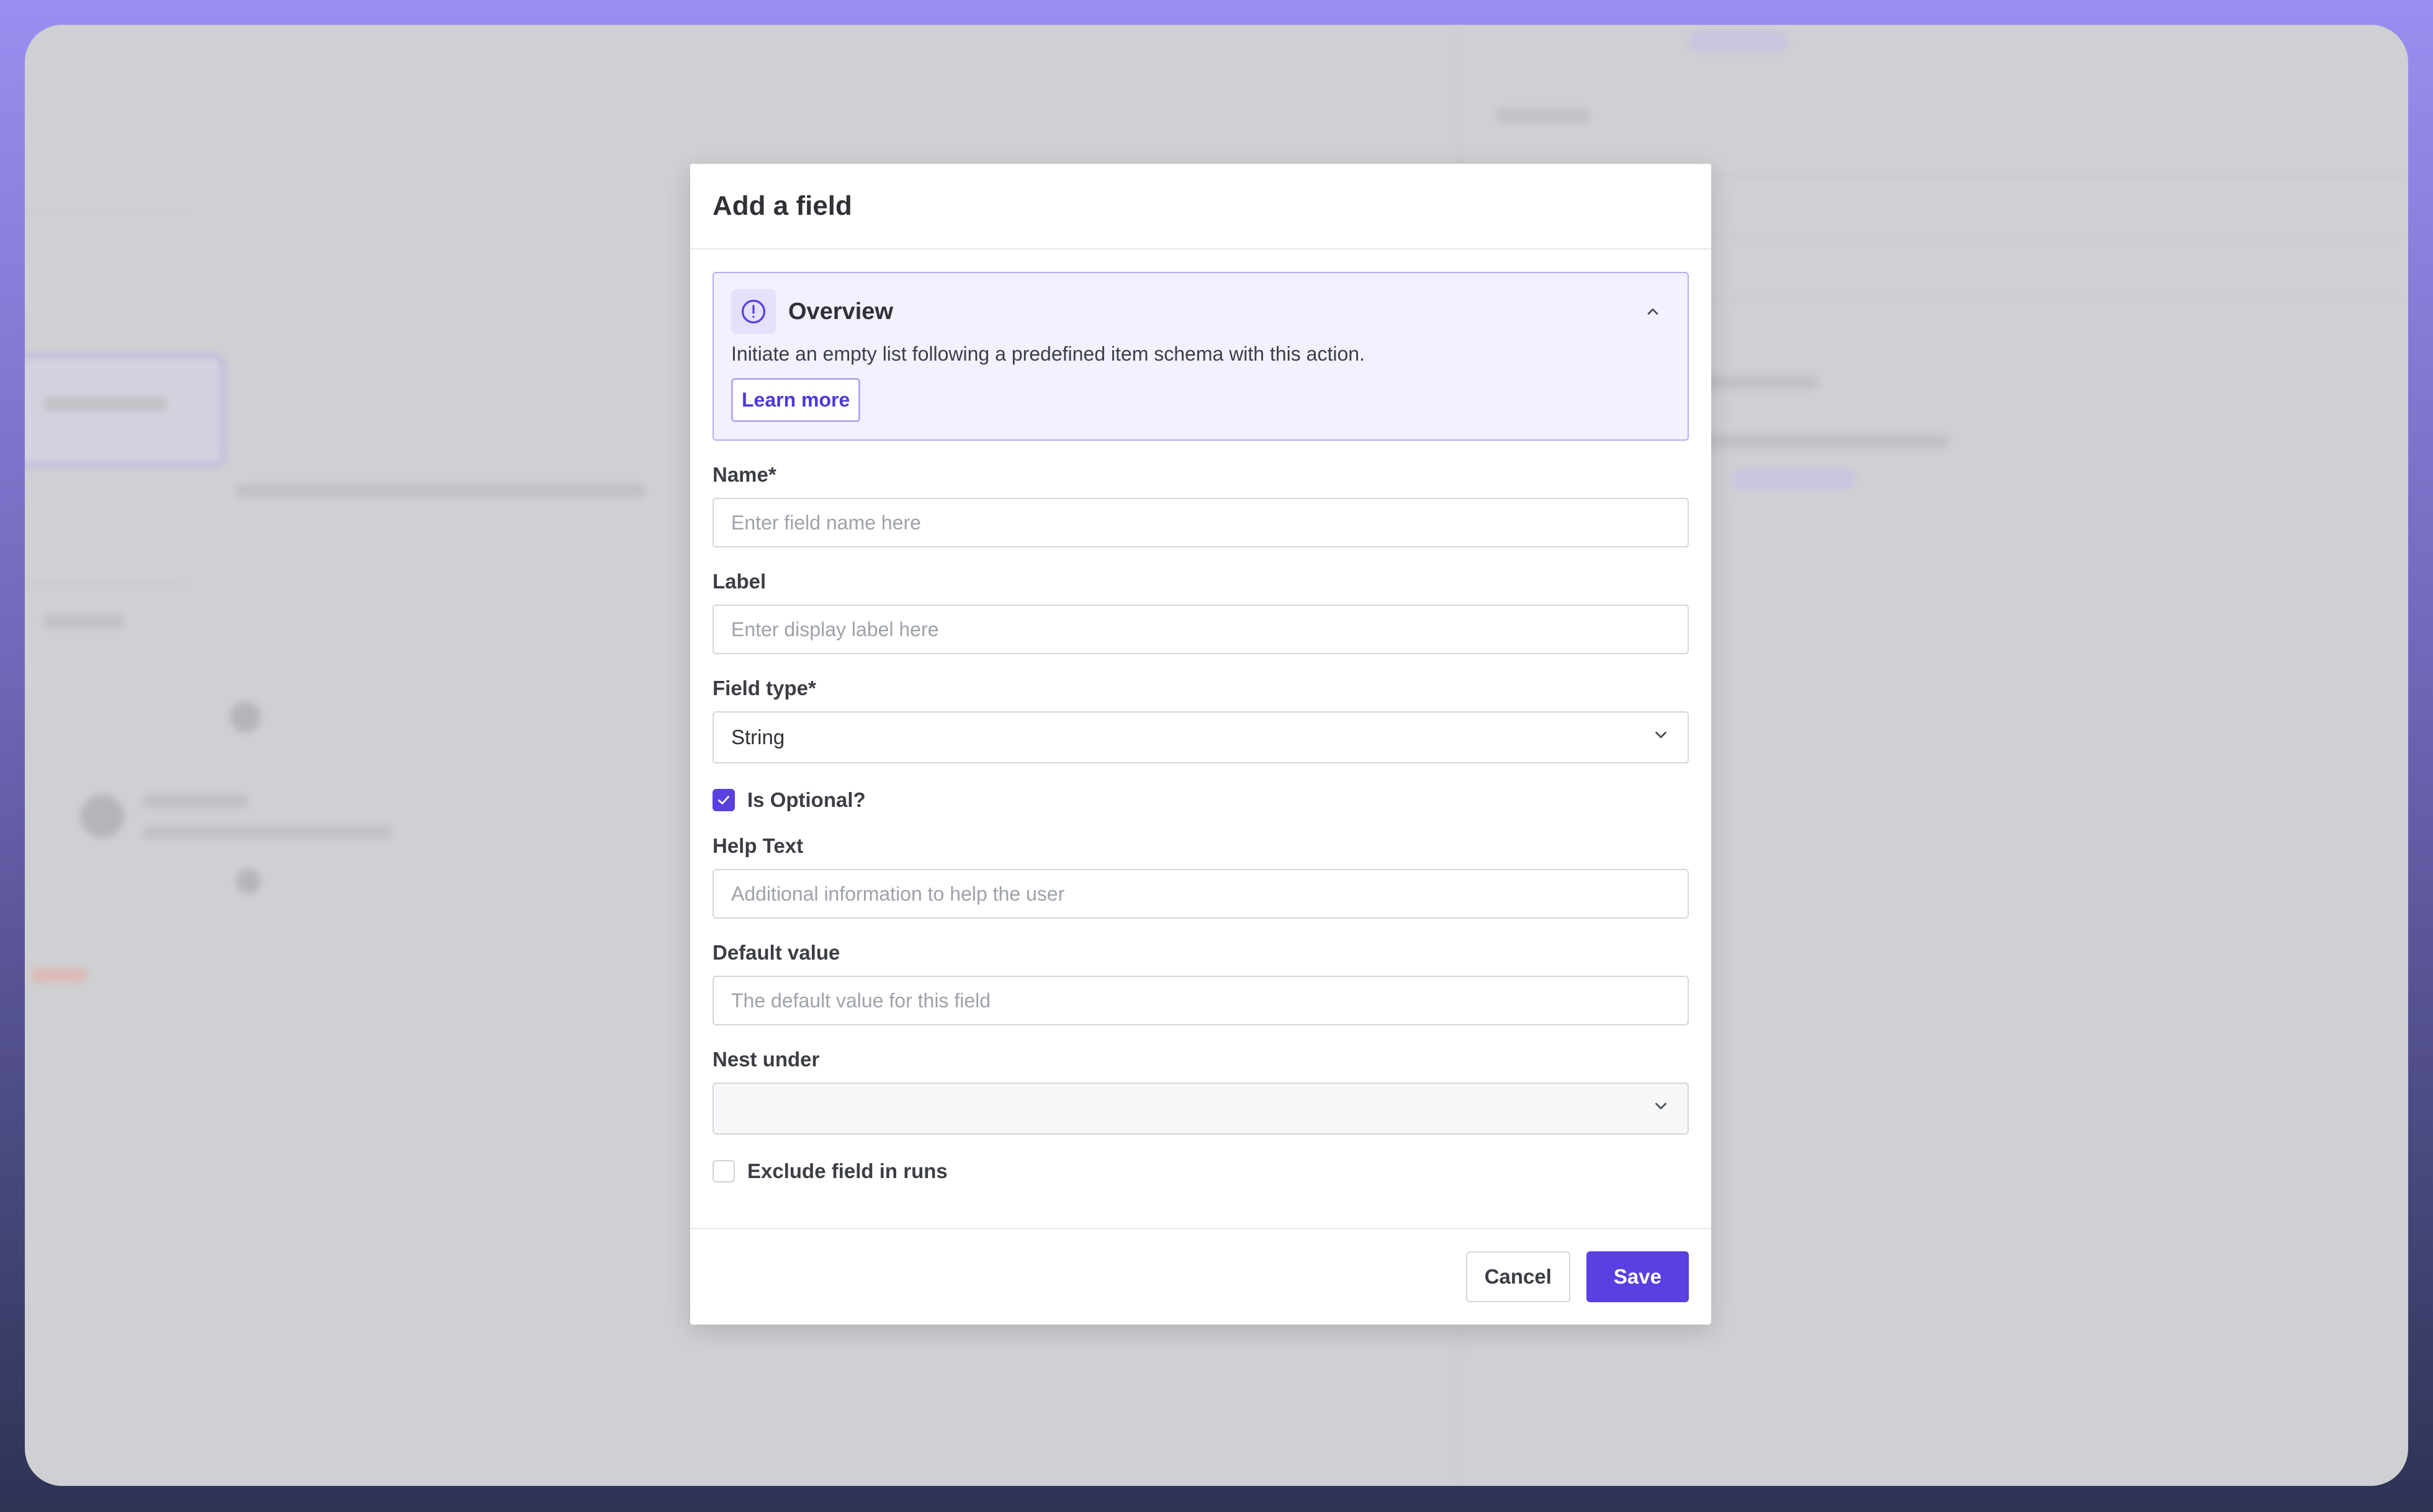 This screenshot has width=2433, height=1512. What do you see at coordinates (1517, 1277) in the screenshot?
I see `cancel-button: Cancel` at bounding box center [1517, 1277].